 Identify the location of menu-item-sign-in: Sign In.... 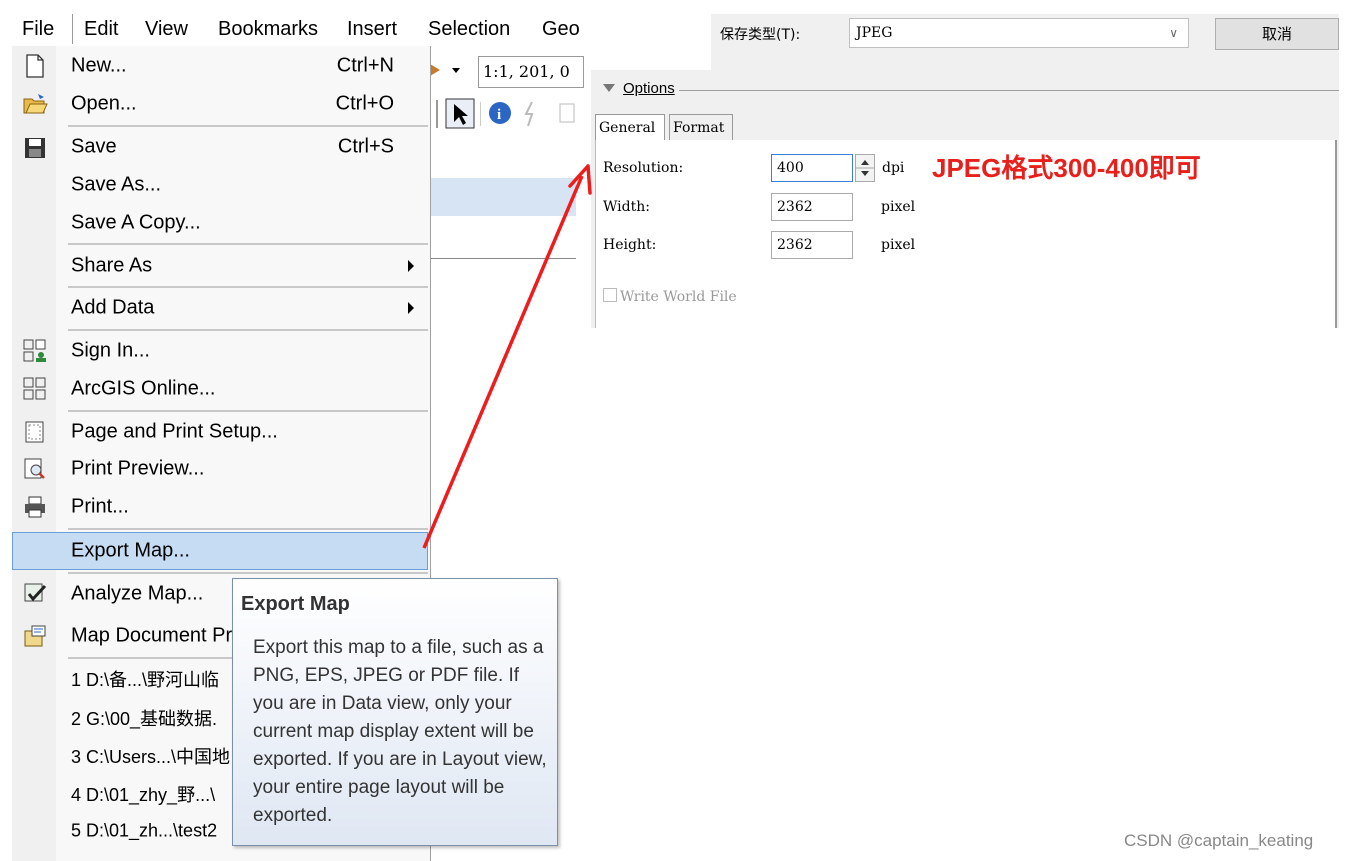
(242, 351).